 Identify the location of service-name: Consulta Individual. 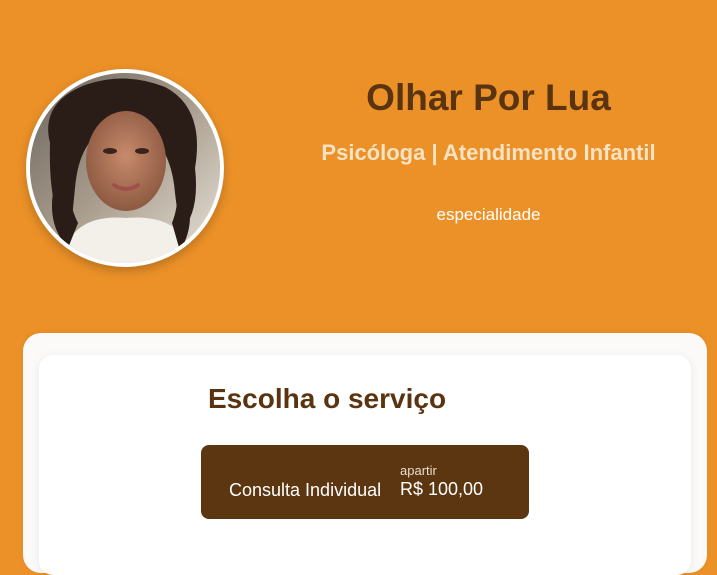
(305, 490).